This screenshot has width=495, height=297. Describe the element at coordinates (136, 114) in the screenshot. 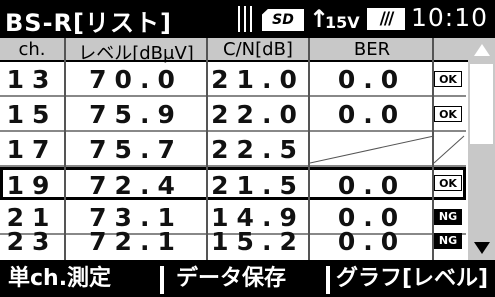

I see `cell-level: 75.9` at that location.